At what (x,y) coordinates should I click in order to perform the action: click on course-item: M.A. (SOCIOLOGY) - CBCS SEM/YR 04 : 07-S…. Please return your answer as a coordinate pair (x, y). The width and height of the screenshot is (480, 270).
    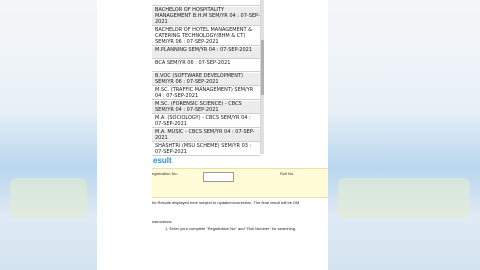
    Looking at the image, I should click on (206, 121).